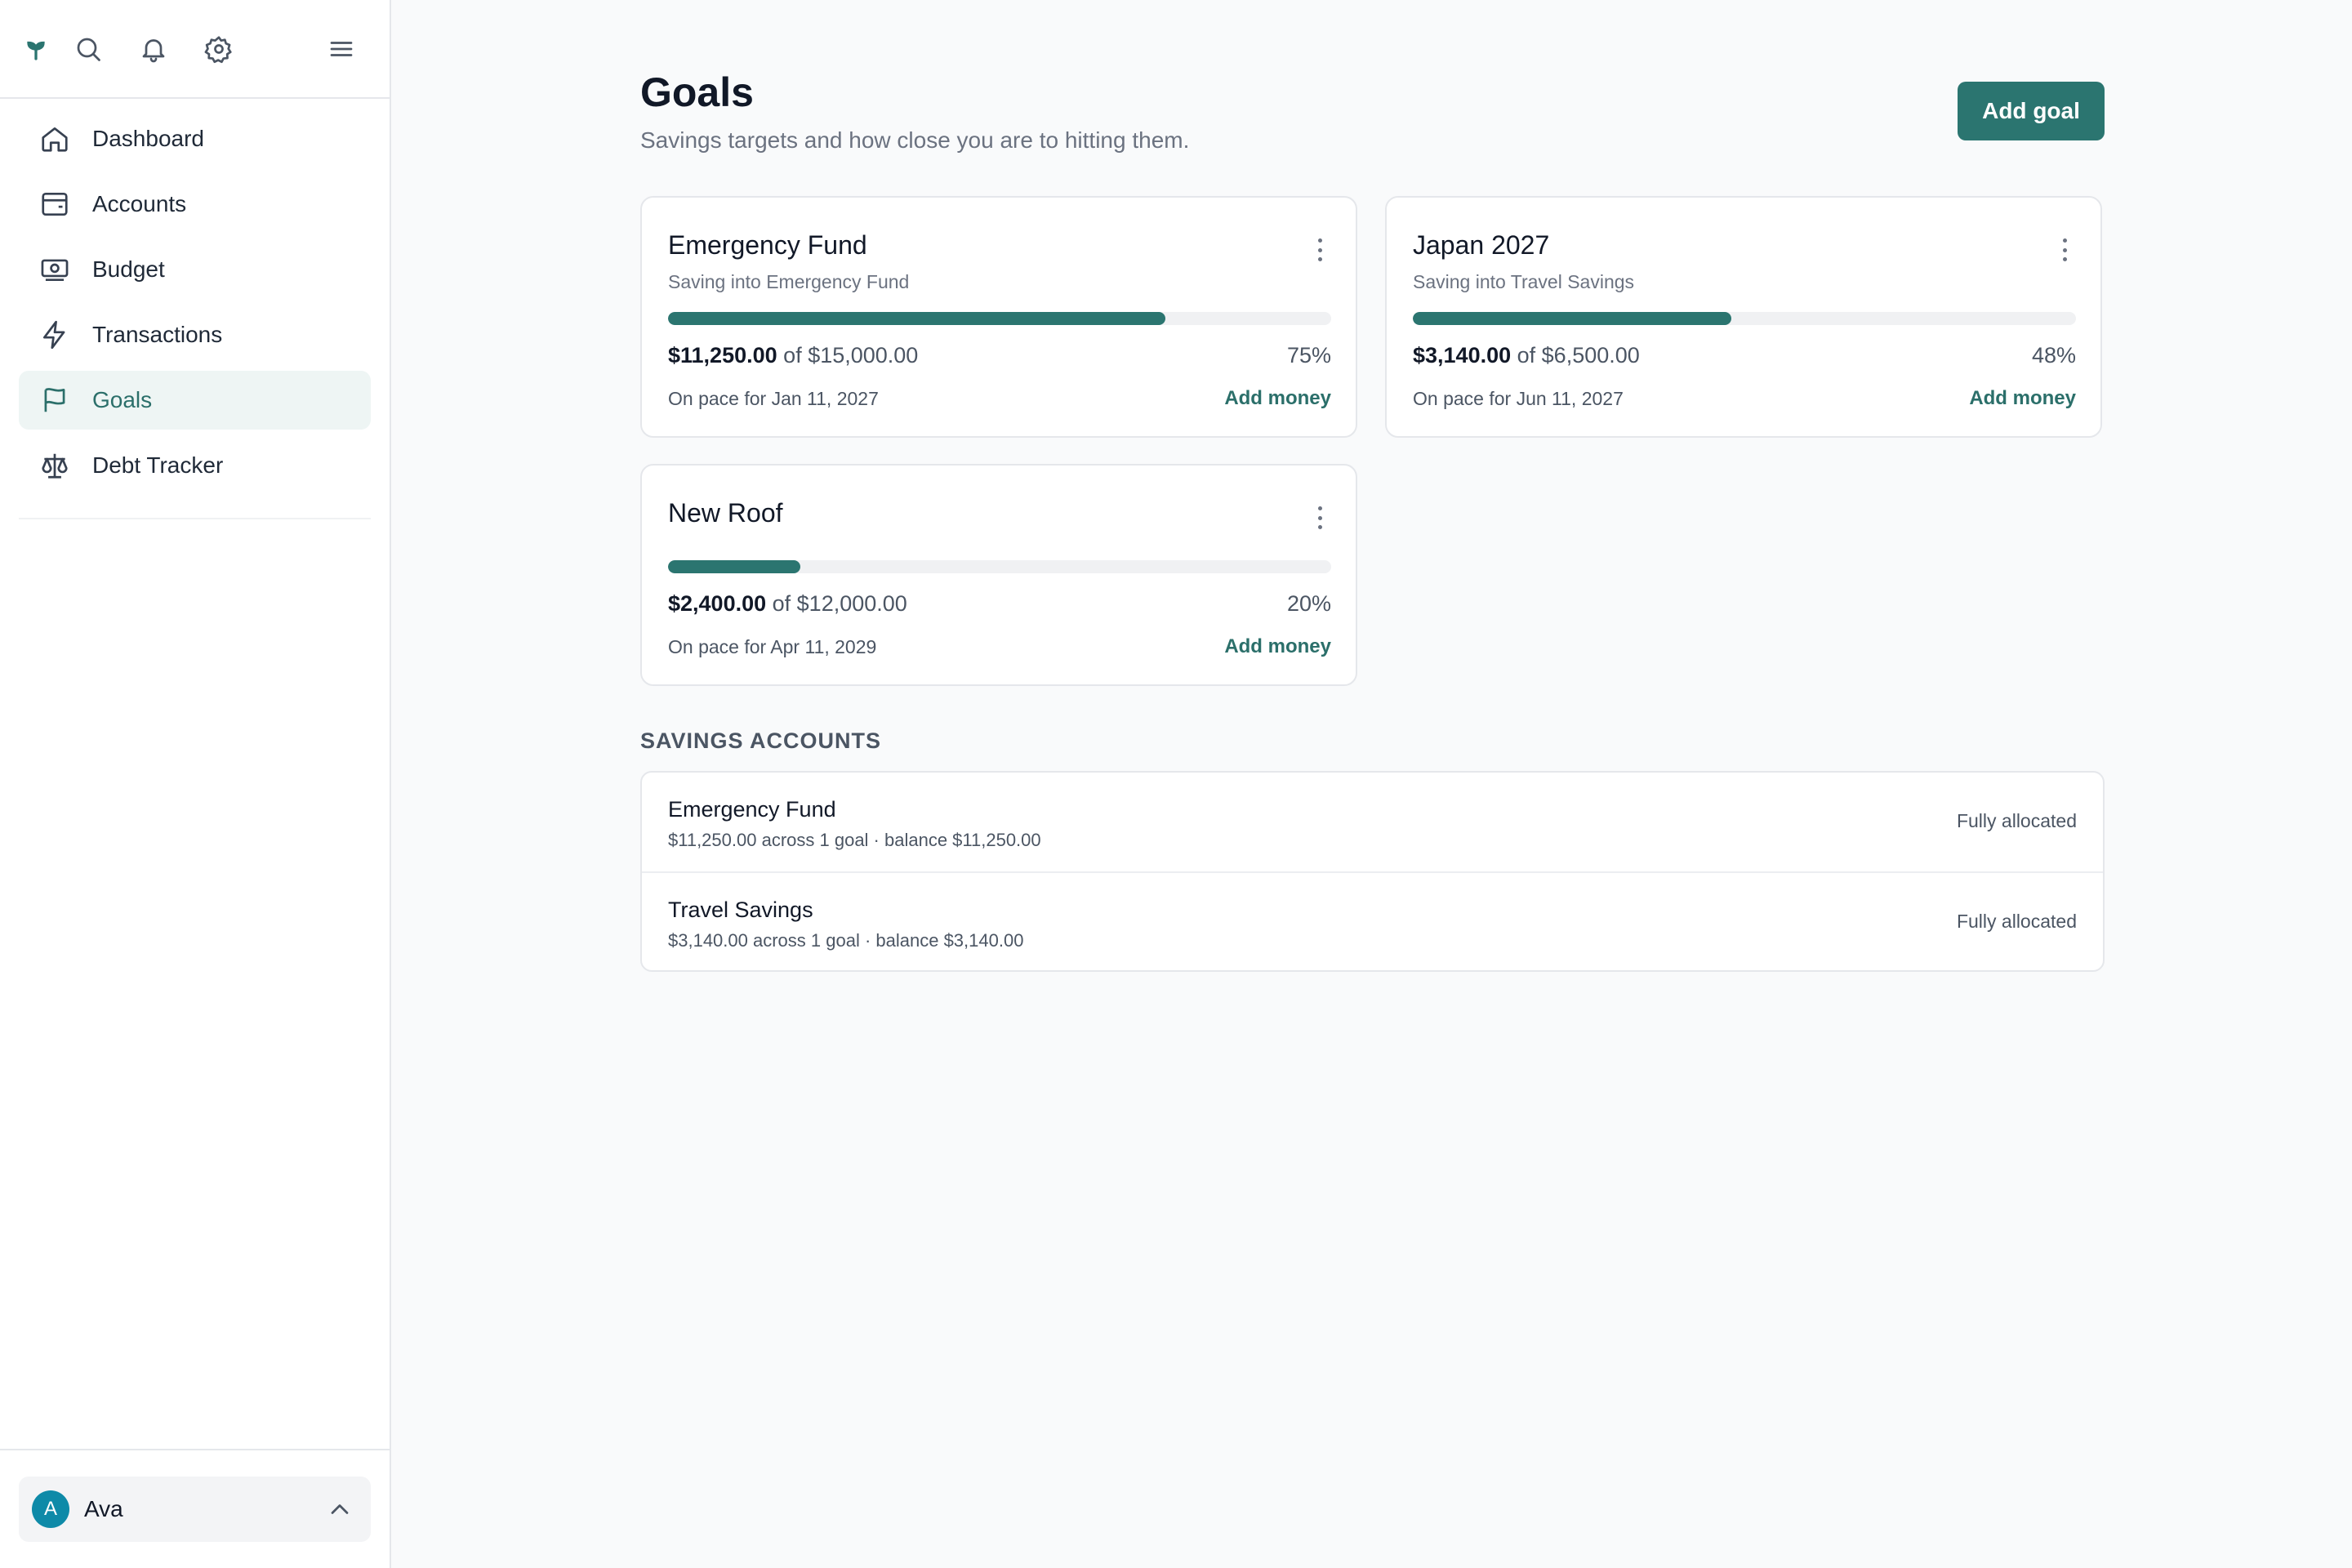  Describe the element at coordinates (195, 204) in the screenshot. I see `sidebar-item-accounts: Accounts` at that location.